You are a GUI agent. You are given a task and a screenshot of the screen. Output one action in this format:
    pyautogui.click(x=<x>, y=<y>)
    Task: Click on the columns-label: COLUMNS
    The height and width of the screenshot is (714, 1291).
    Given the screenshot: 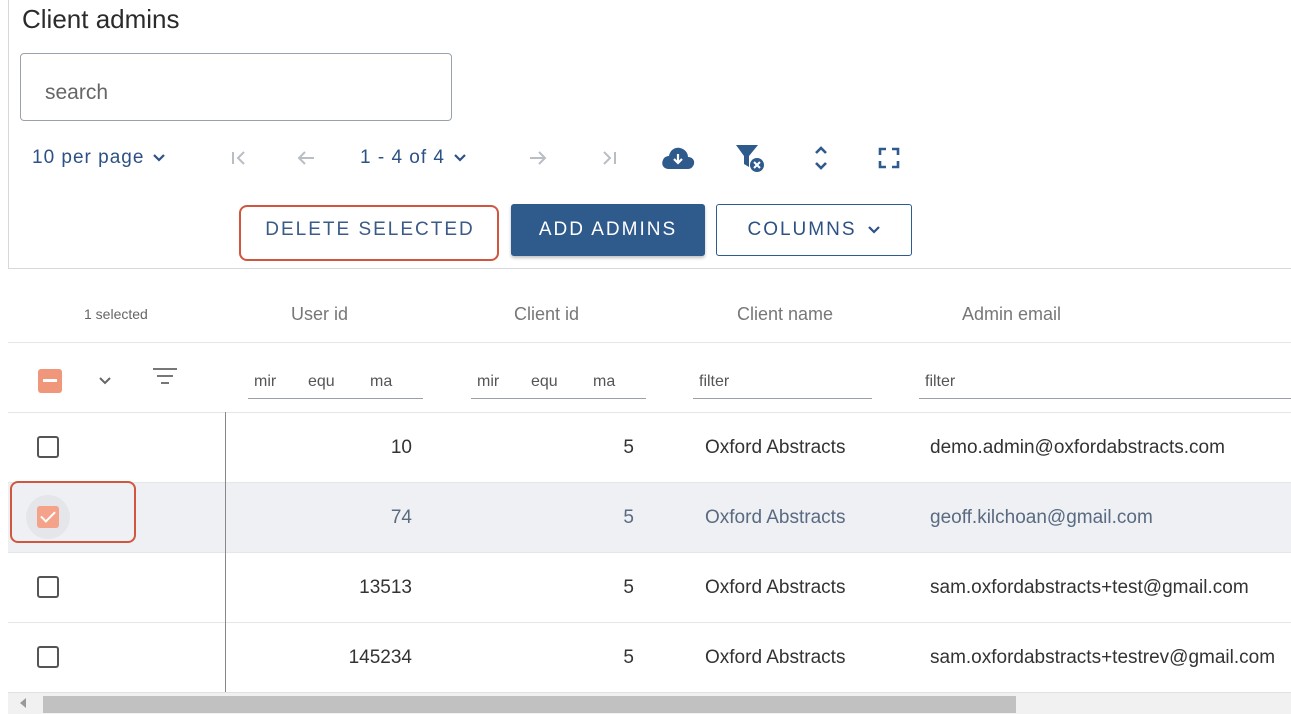 What is the action you would take?
    pyautogui.click(x=802, y=229)
    